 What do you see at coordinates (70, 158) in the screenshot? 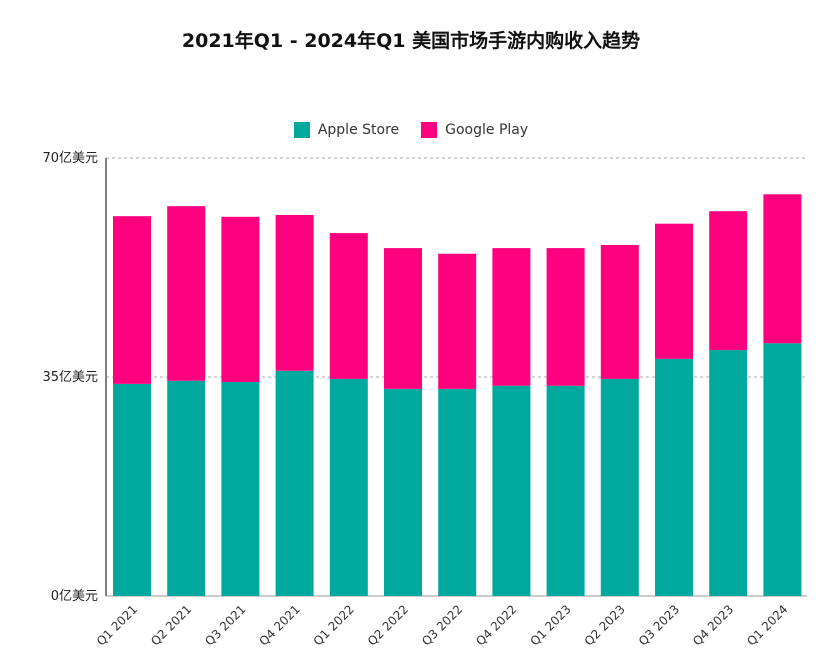
I see `y-tick-label: 70亿美元` at bounding box center [70, 158].